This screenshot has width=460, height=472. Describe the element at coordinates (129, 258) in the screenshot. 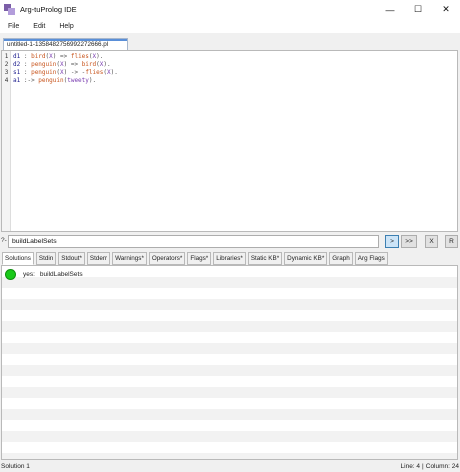

I see `tab-warnings: Warnings*` at that location.